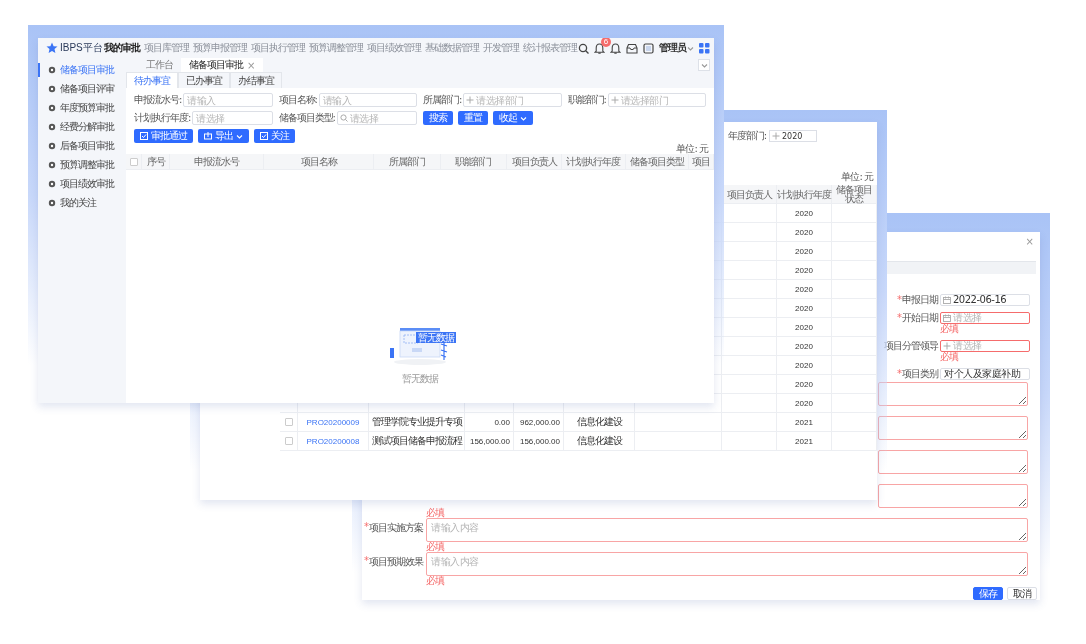 Image resolution: width=1086 pixels, height=644 pixels. What do you see at coordinates (159, 65) in the screenshot?
I see `page-tab: 工作台` at bounding box center [159, 65].